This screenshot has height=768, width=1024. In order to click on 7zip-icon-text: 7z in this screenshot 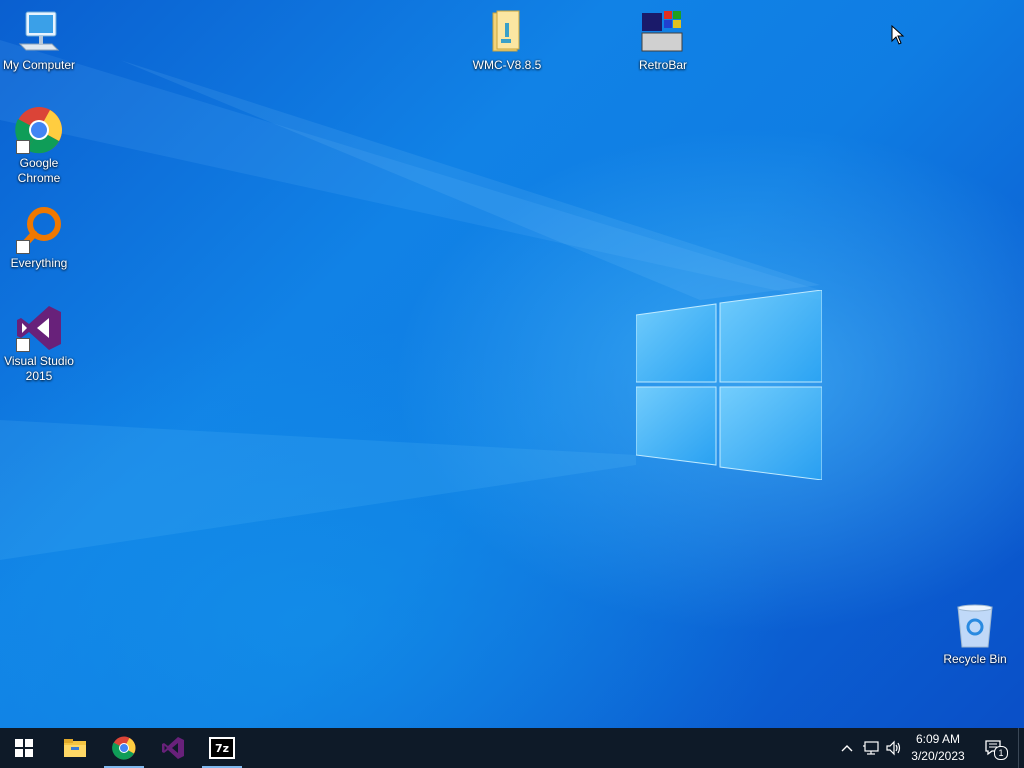, I will do `click(222, 748)`.